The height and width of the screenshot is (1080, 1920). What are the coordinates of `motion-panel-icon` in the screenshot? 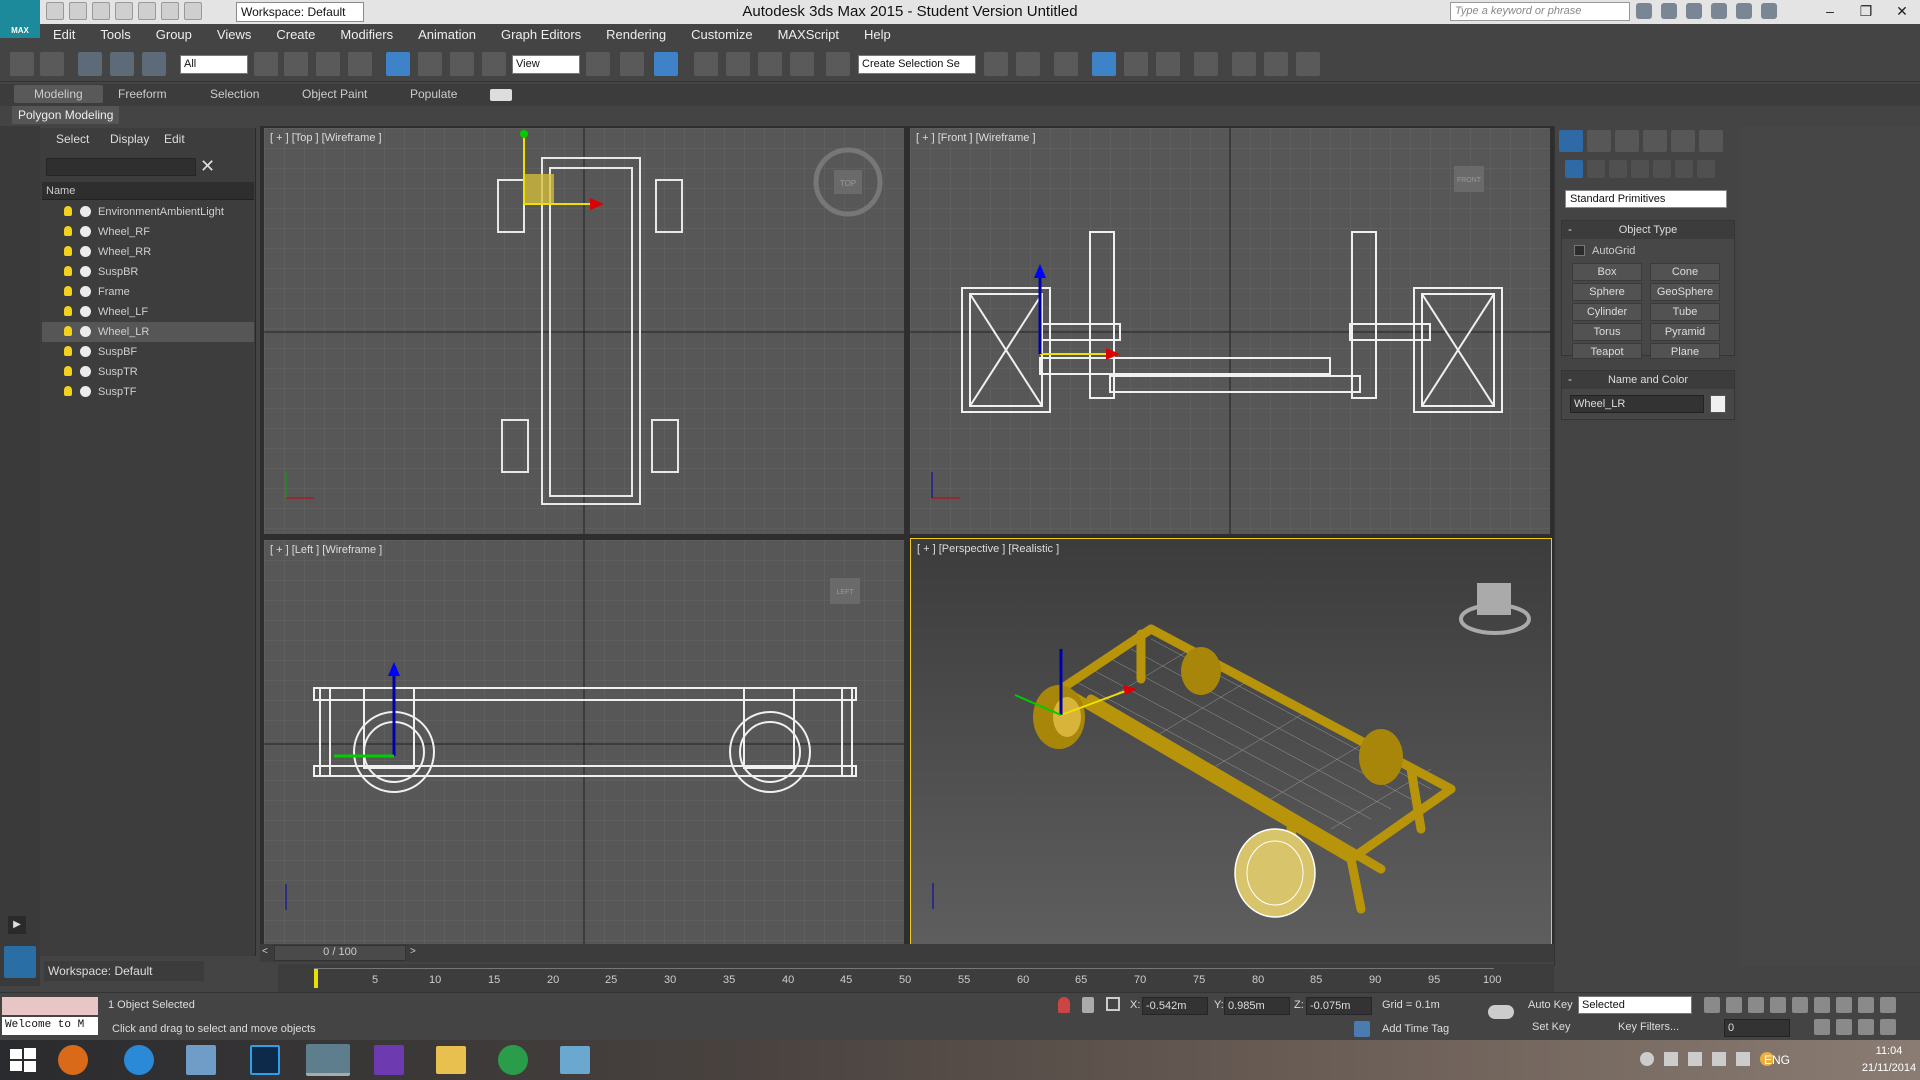 It's located at (1655, 141).